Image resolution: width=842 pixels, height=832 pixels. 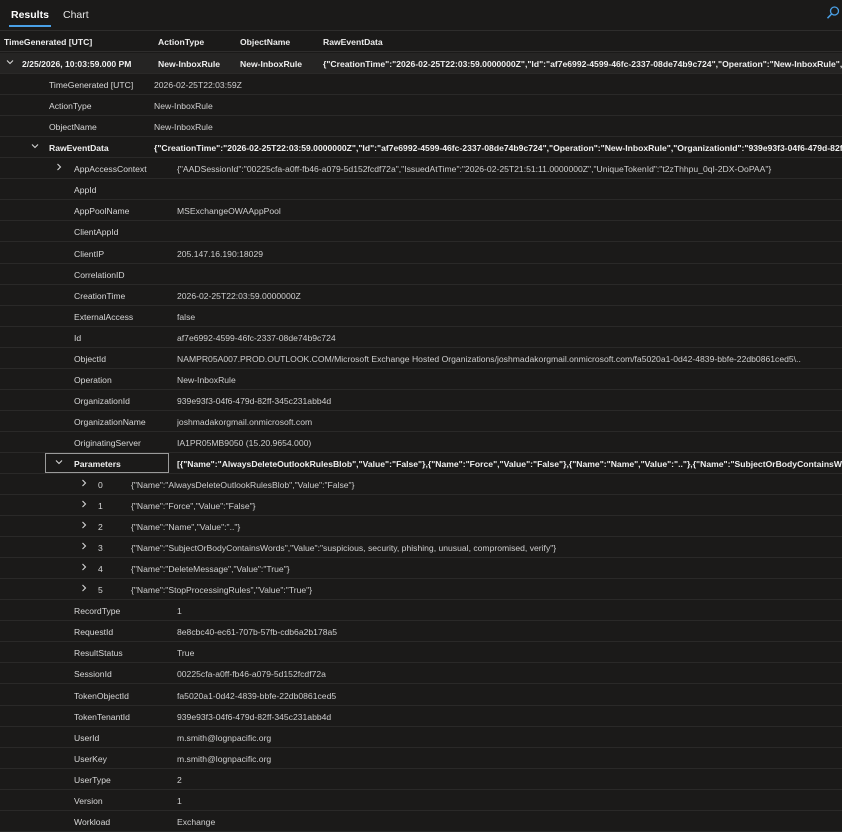 I want to click on cell-time: 2/25/2026, 10:03:59.000 PM, so click(x=77, y=64).